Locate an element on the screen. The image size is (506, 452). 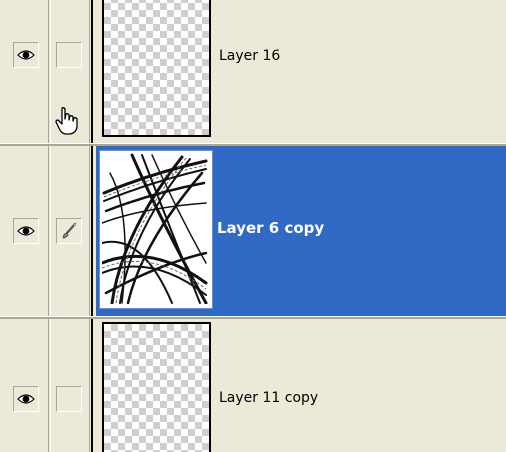
hand-cursor-icon is located at coordinates (66, 121).